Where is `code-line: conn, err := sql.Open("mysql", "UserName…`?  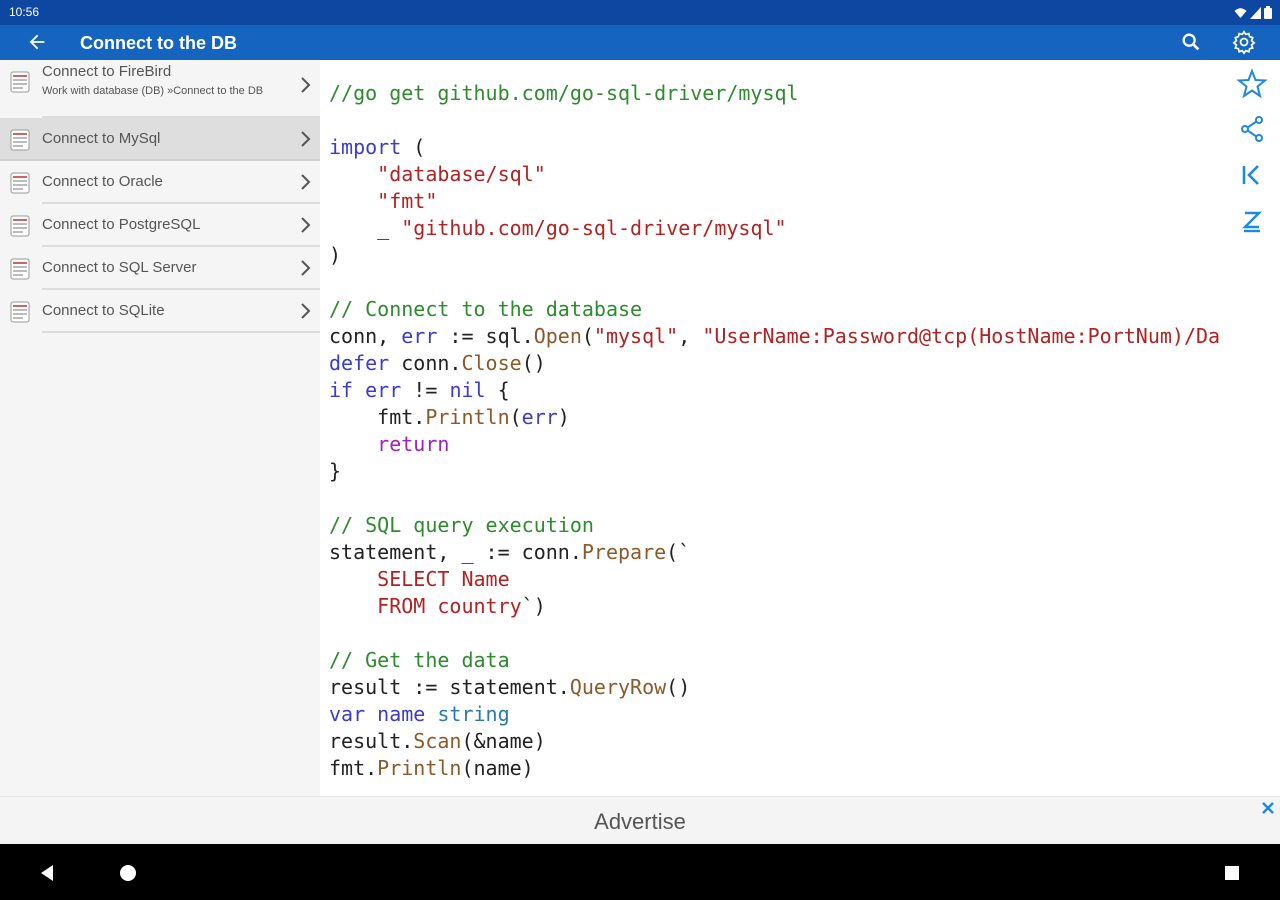
code-line: conn, err := sql.Open("mysql", "UserName… is located at coordinates (775, 336).